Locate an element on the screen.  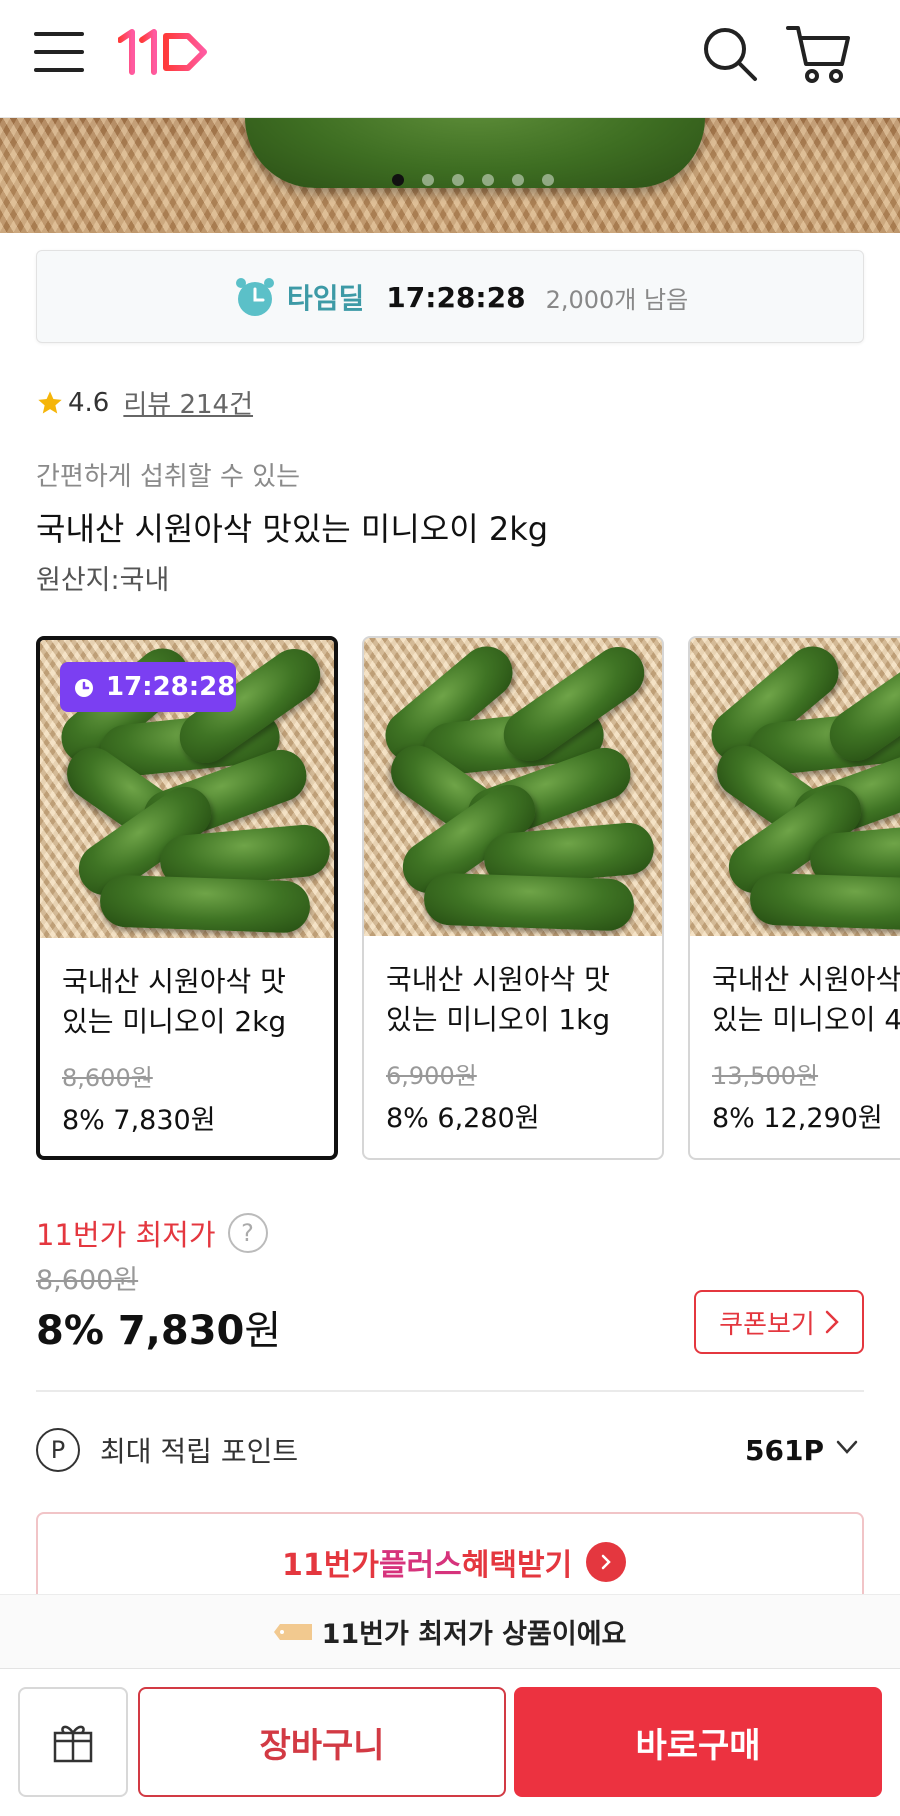
option-card-1kg: 국내산 시원아삭 맛 있는 미니오이 1kg 6,900원 8% 6,280원 is located at coordinates (513, 898).